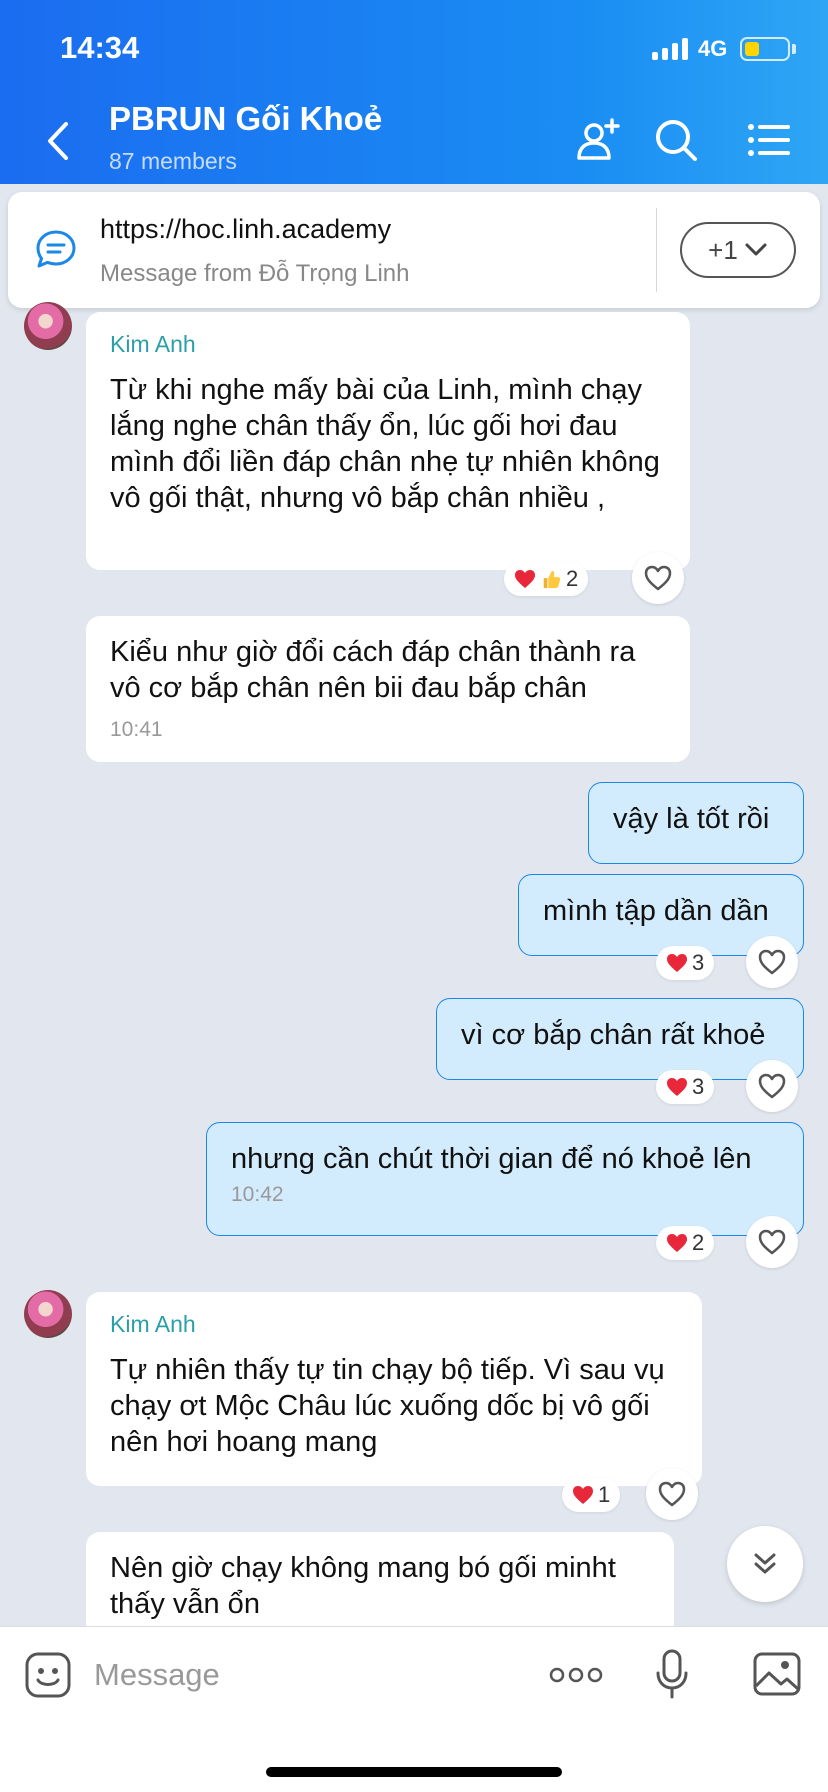 This screenshot has width=828, height=1792. Describe the element at coordinates (613, 1035) in the screenshot. I see `message-text: vì cơ bắp chân rất khoẻ` at that location.